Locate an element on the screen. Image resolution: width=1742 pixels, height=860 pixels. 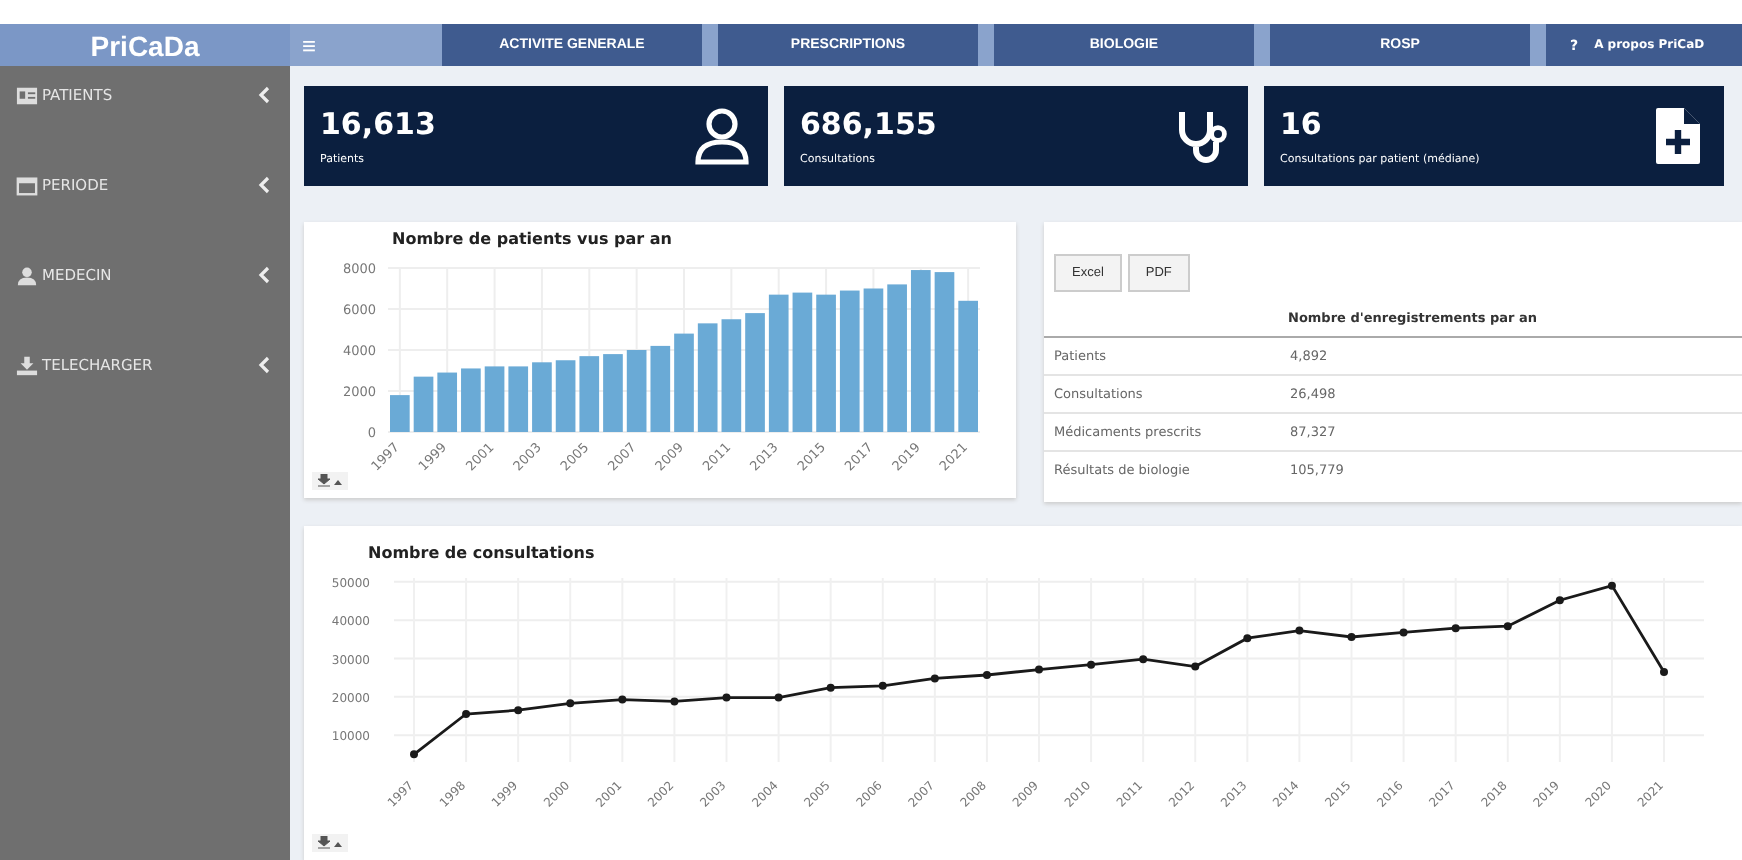
calendar-icon is located at coordinates (27, 186).